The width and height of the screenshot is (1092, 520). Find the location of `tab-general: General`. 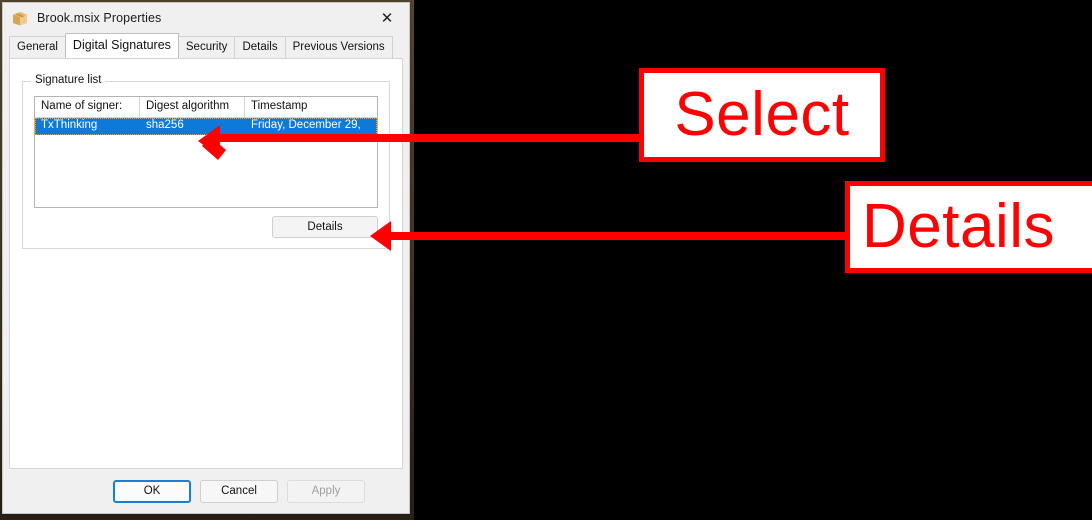

tab-general: General is located at coordinates (37, 47).